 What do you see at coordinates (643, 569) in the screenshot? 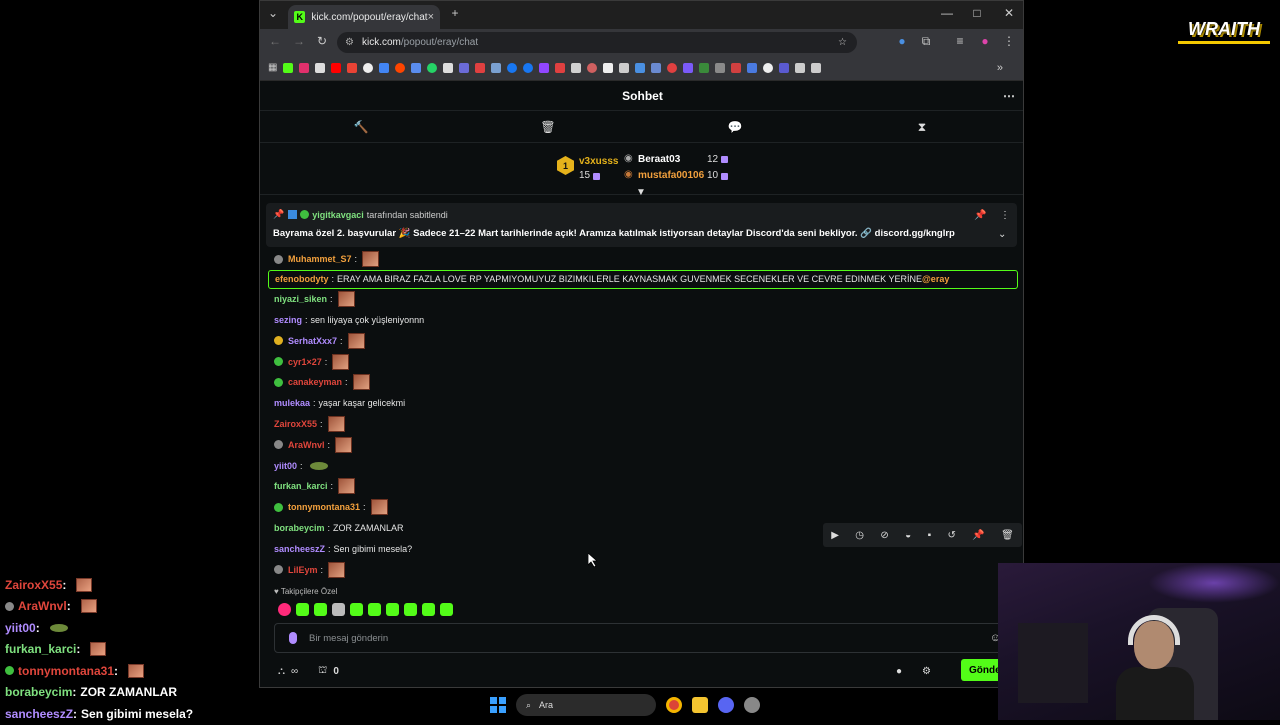
I see `chat-message: LilEym:` at bounding box center [643, 569].